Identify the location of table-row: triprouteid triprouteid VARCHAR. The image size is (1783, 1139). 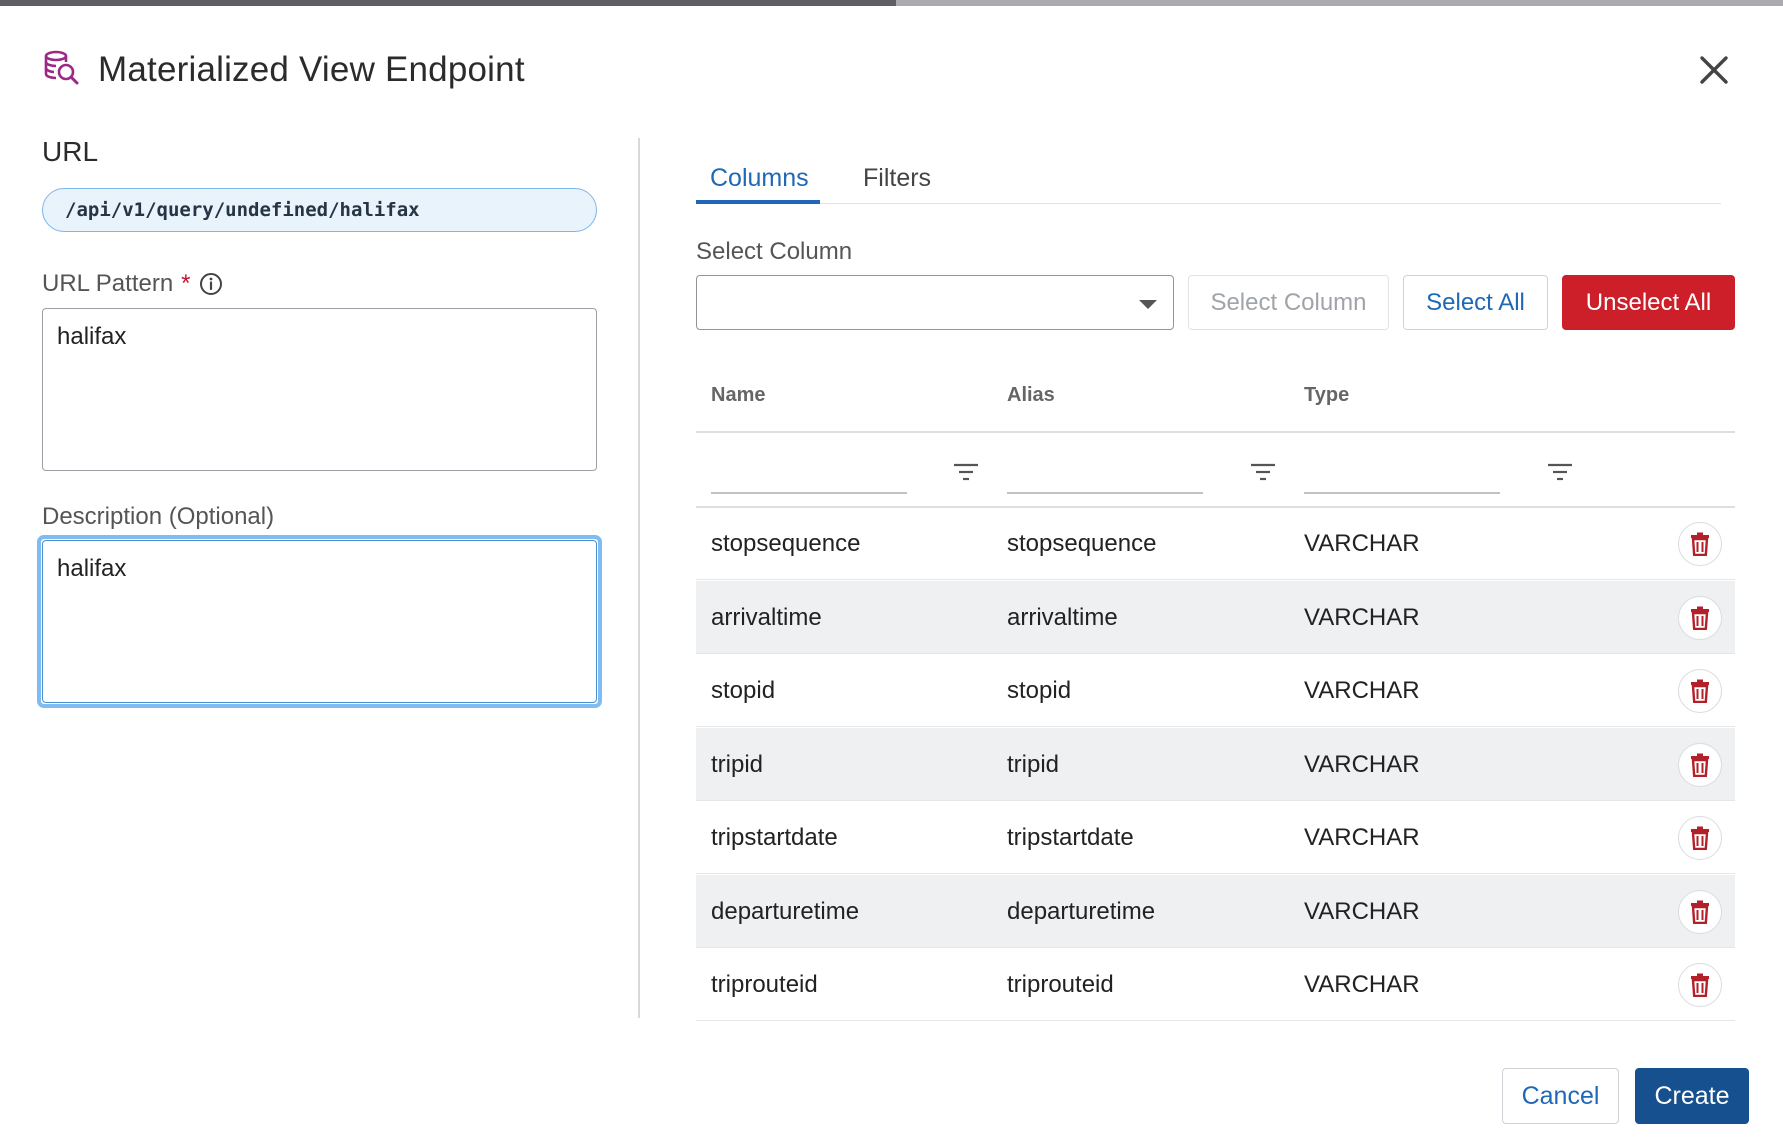
(1215, 984).